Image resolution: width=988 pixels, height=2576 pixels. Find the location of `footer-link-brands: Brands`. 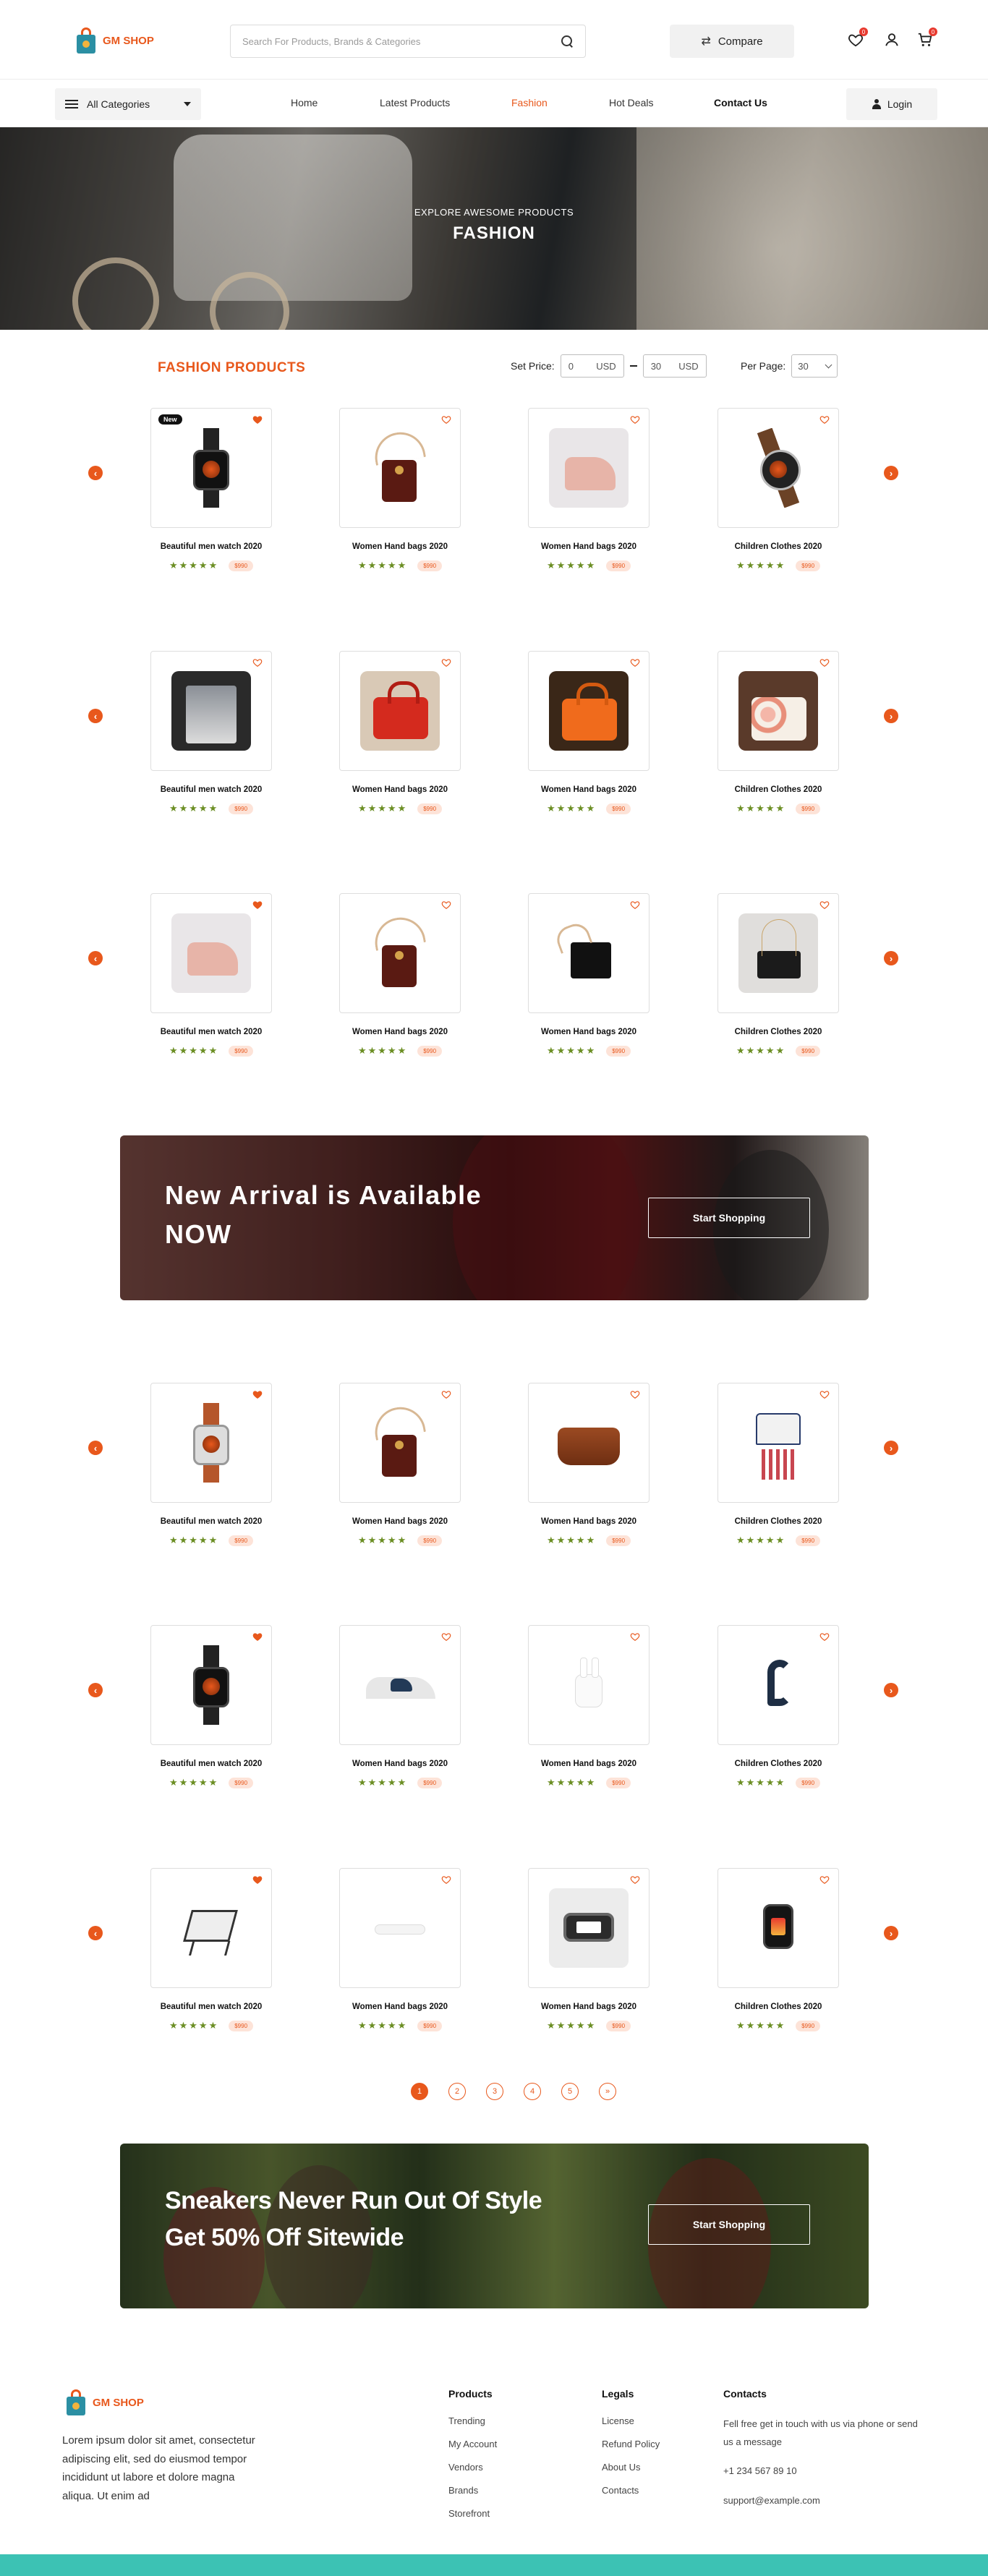

footer-link-brands: Brands is located at coordinates (472, 2491).